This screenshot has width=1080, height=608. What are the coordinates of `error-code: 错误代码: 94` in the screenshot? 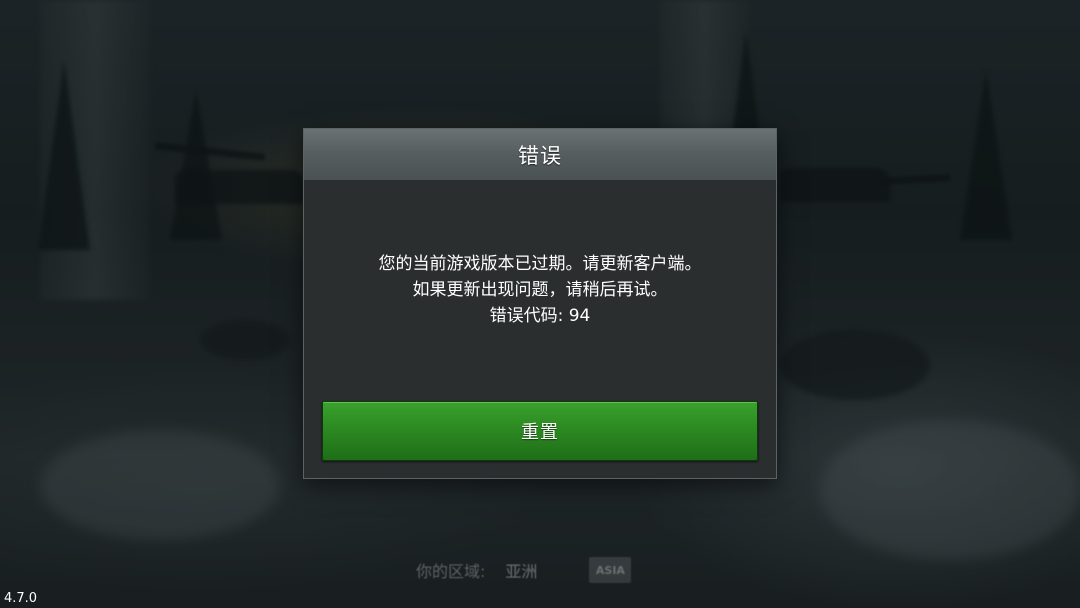 It's located at (540, 316).